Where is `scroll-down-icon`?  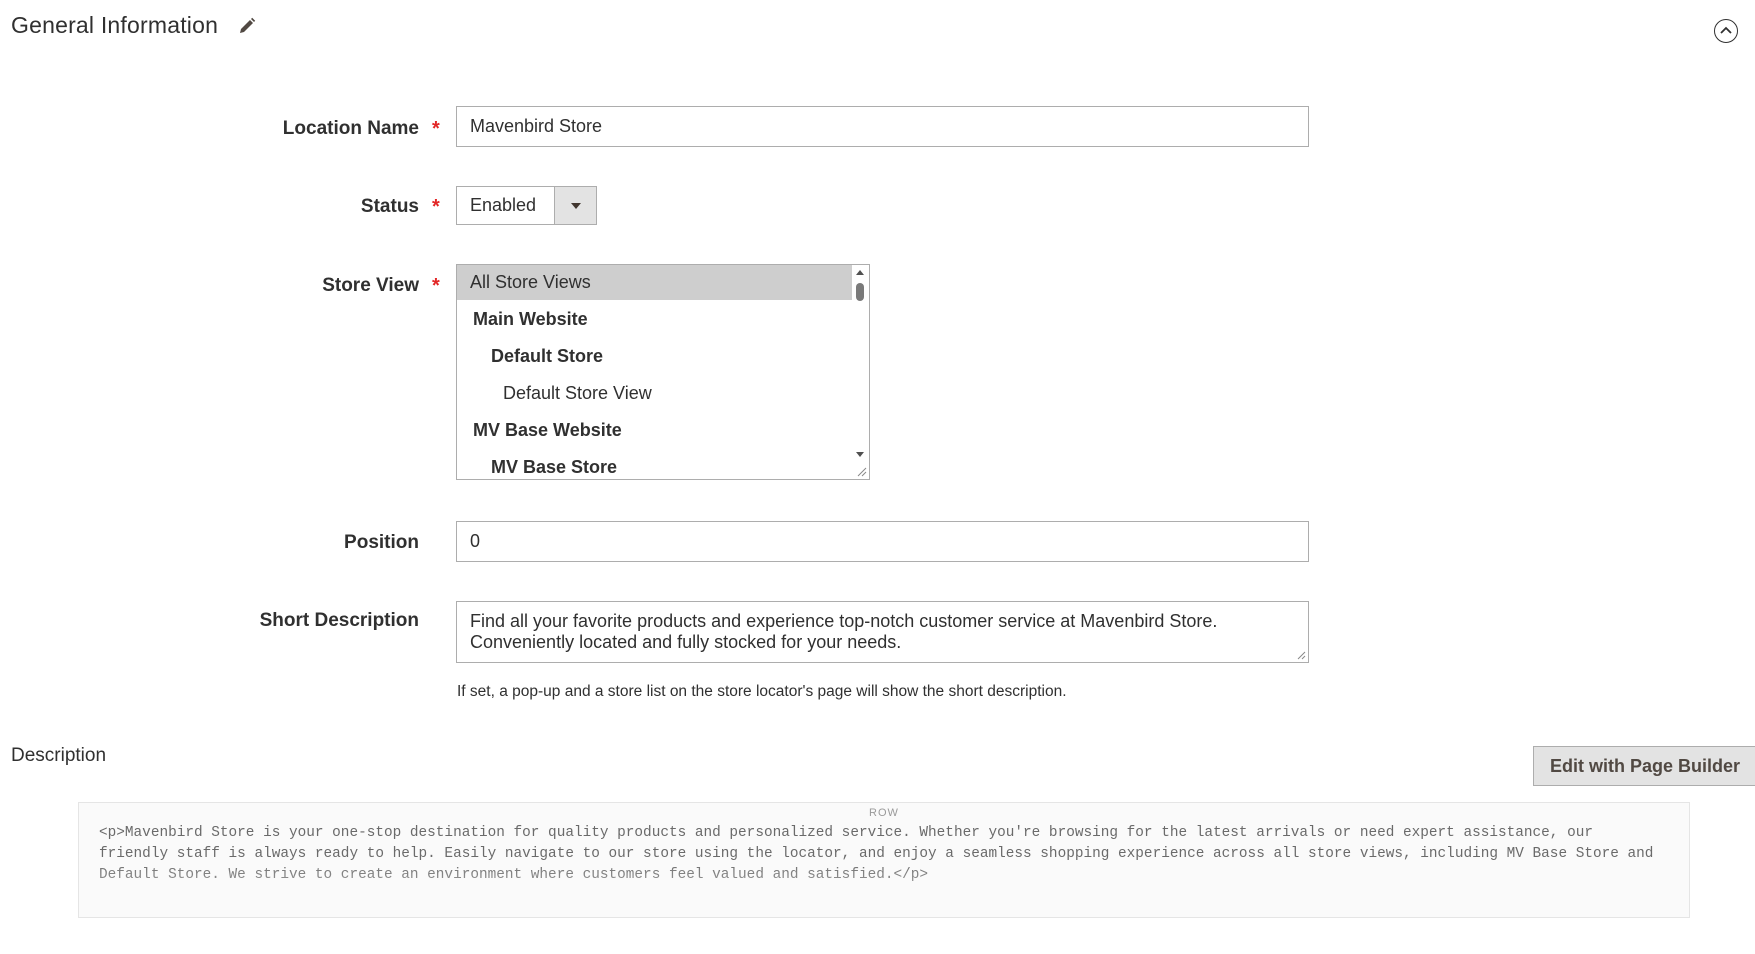 scroll-down-icon is located at coordinates (860, 454).